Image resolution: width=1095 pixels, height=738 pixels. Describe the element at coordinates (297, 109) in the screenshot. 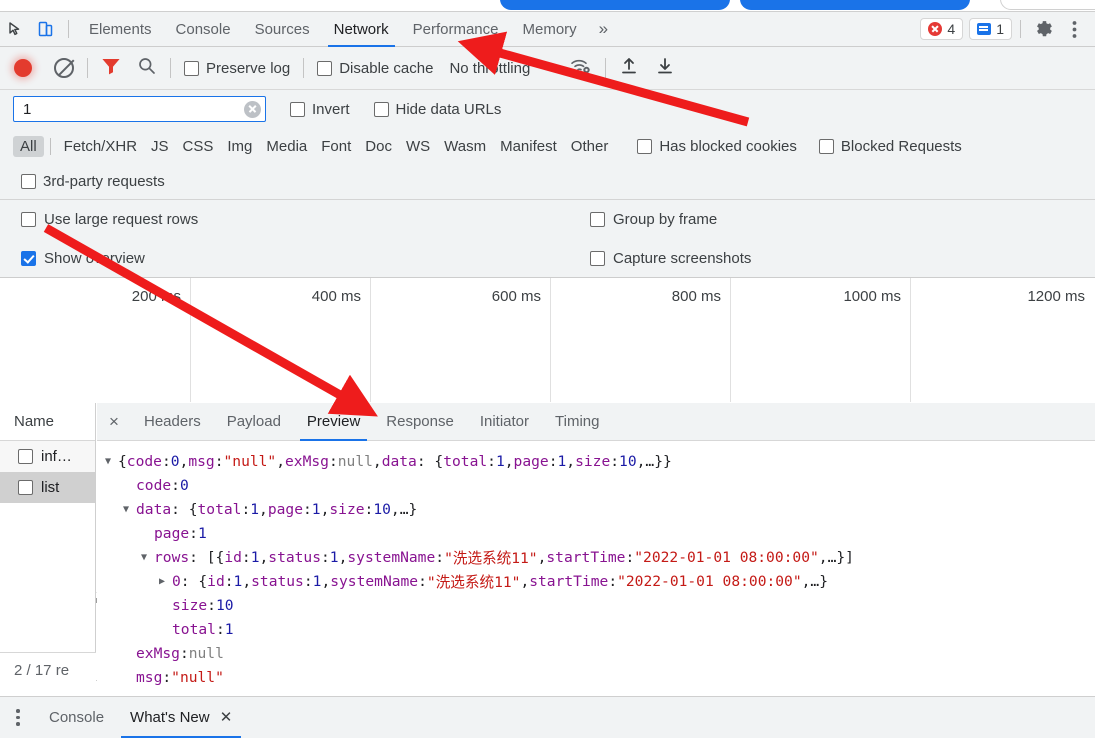

I see `invert-box` at that location.